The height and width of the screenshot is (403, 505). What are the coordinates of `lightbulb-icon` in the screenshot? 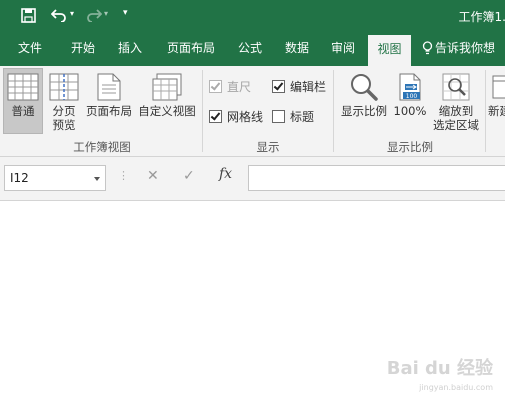 It's located at (427, 51).